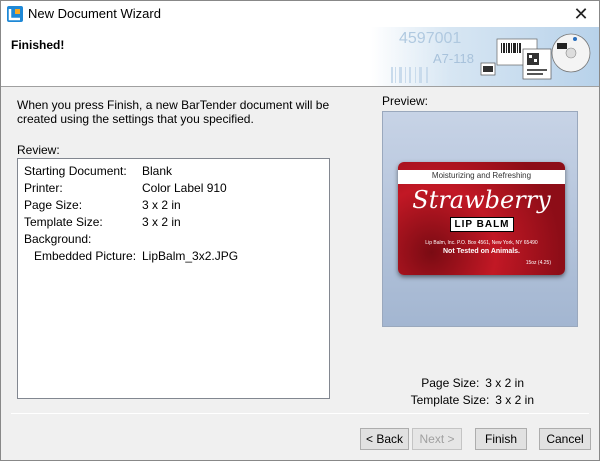 This screenshot has width=600, height=461. Describe the element at coordinates (430, 38) in the screenshot. I see `banner-digits-1: 4597001` at that location.